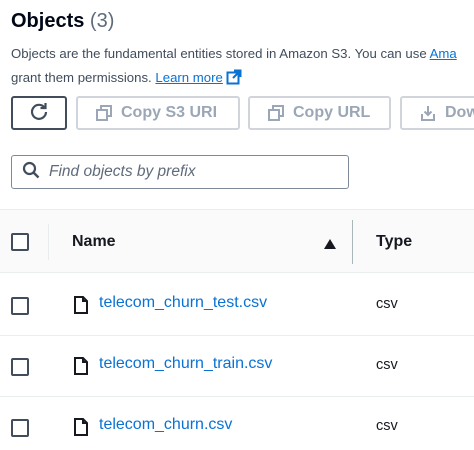 The image size is (474, 450). What do you see at coordinates (437, 113) in the screenshot?
I see `download-button: Dow` at bounding box center [437, 113].